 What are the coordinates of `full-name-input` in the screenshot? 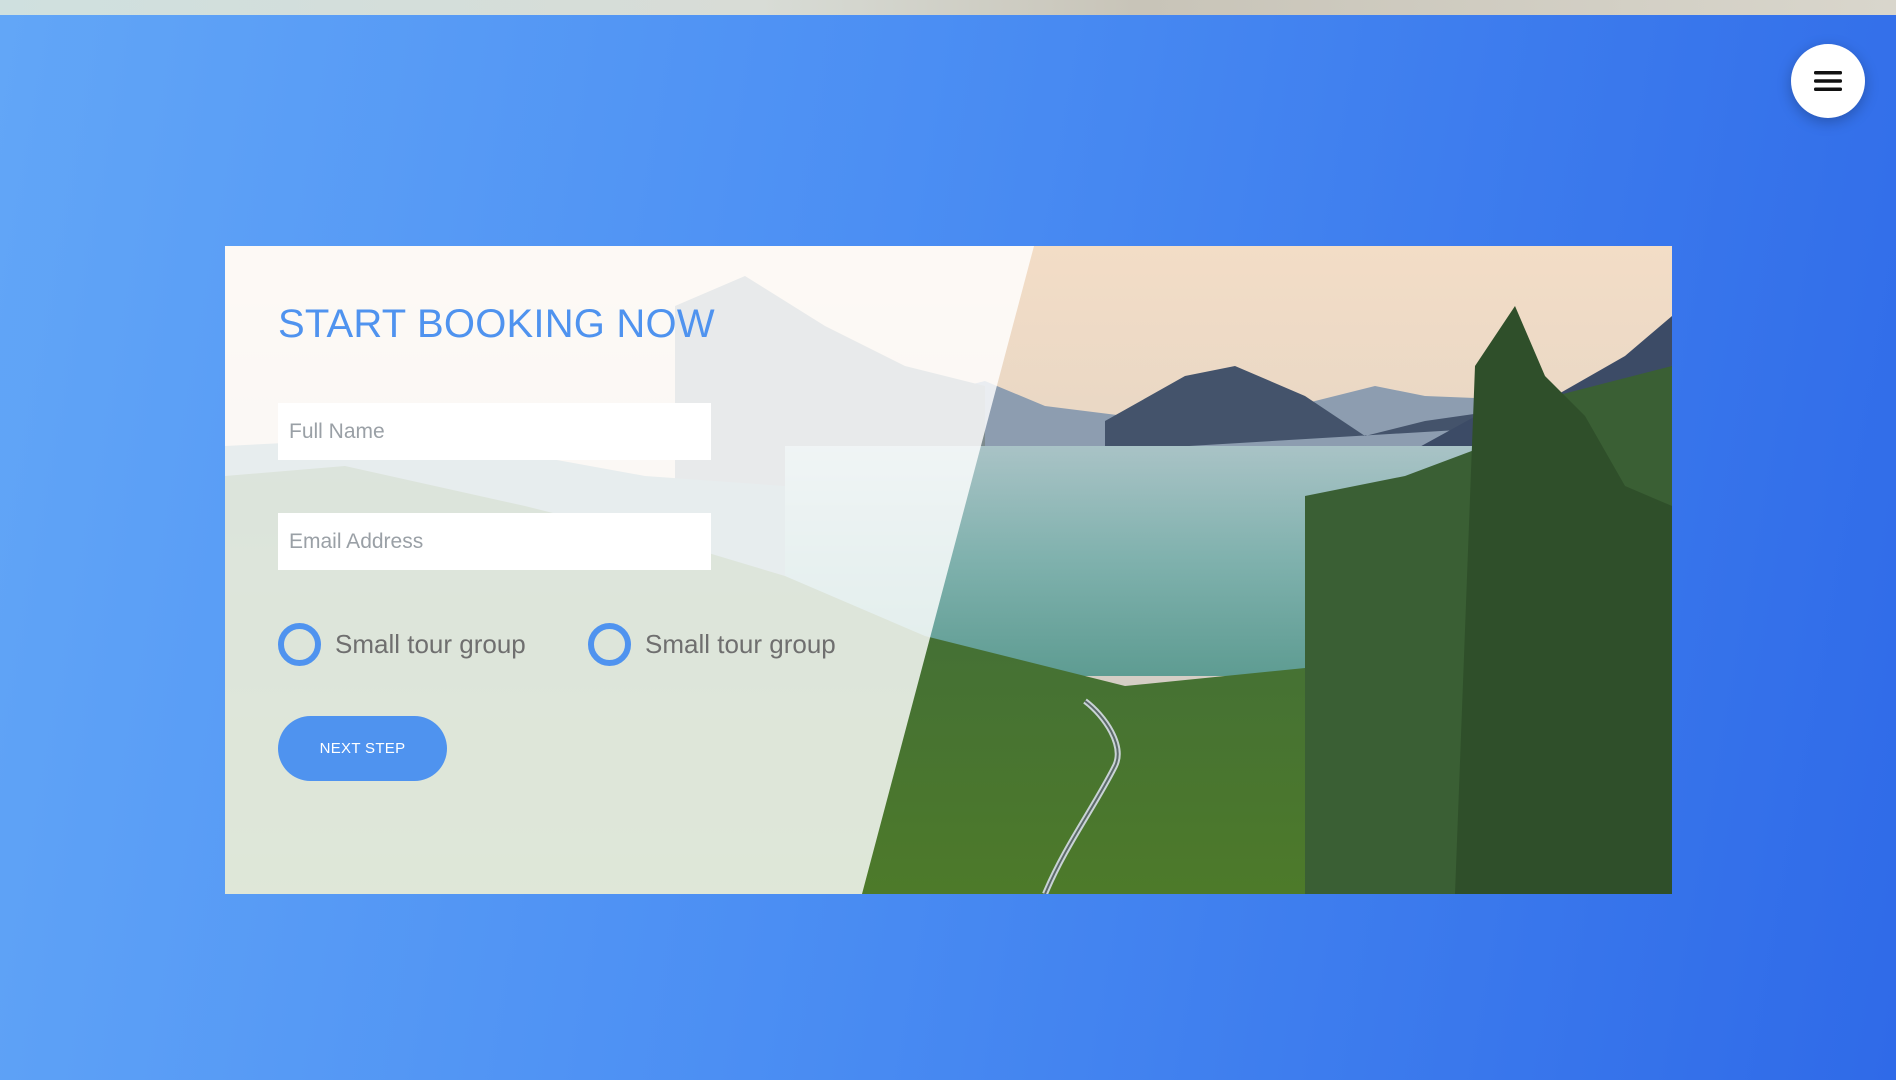 It's located at (494, 431).